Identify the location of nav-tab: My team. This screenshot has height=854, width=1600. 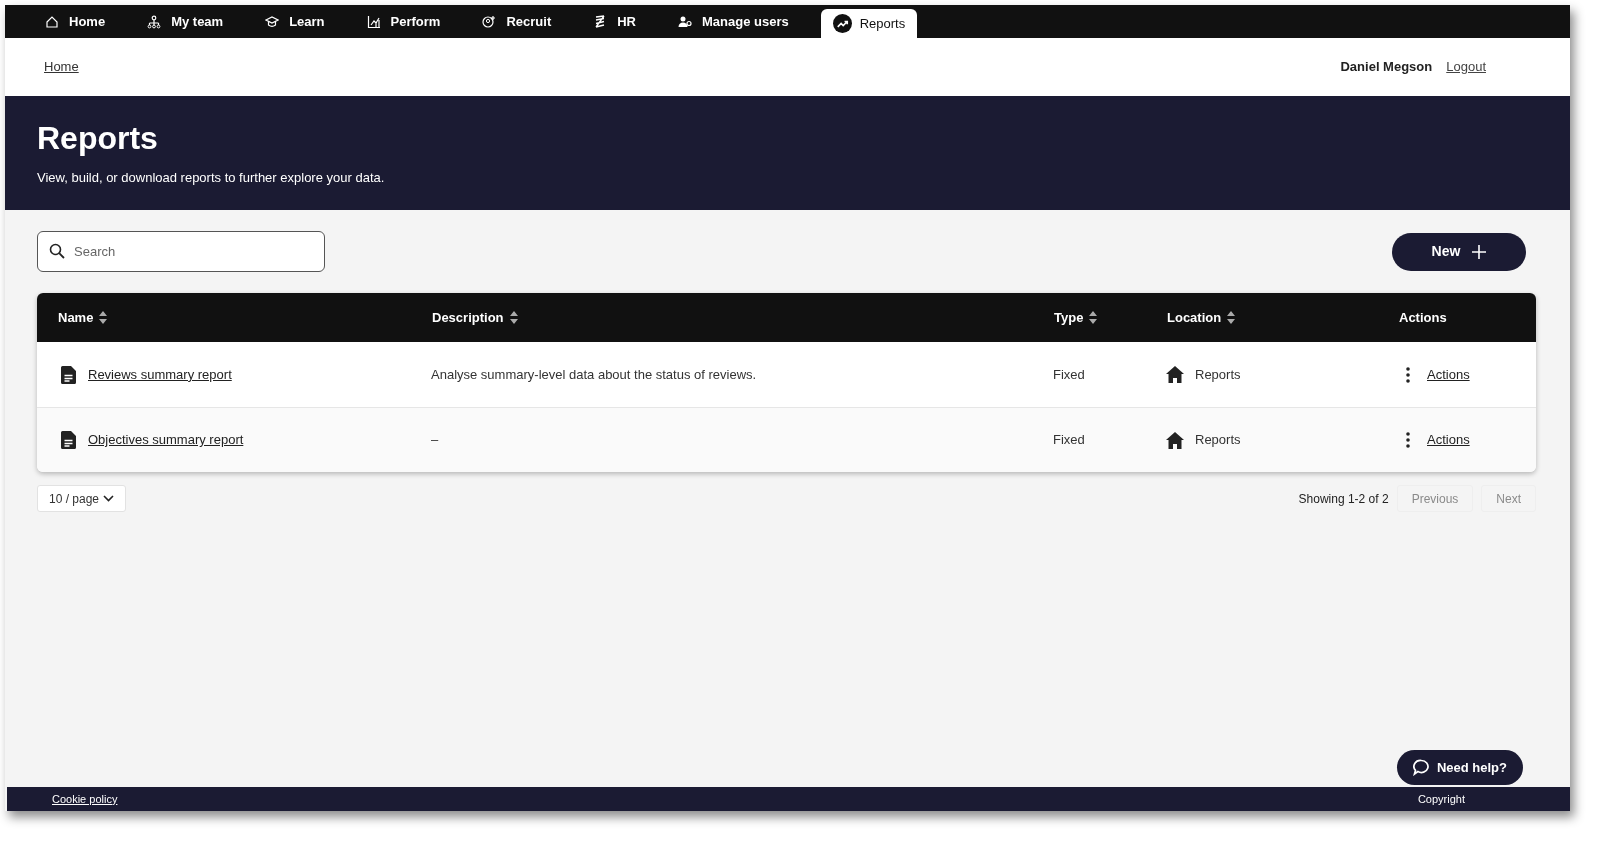
(185, 21).